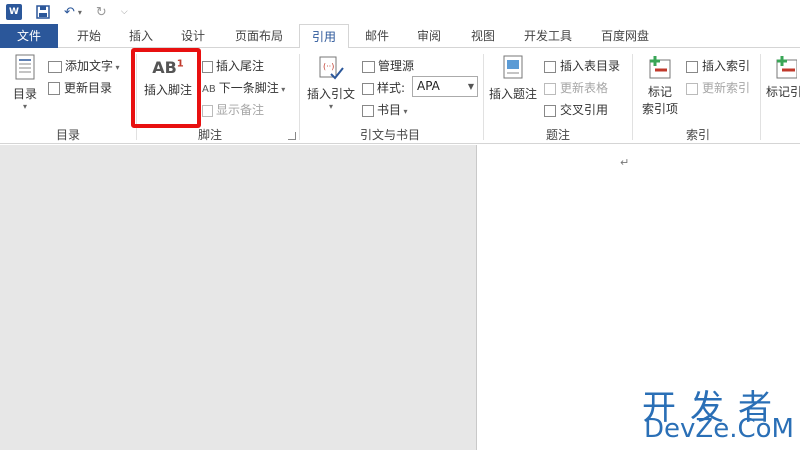 This screenshot has height=450, width=800. I want to click on update-index-button: 更新索引, so click(718, 87).